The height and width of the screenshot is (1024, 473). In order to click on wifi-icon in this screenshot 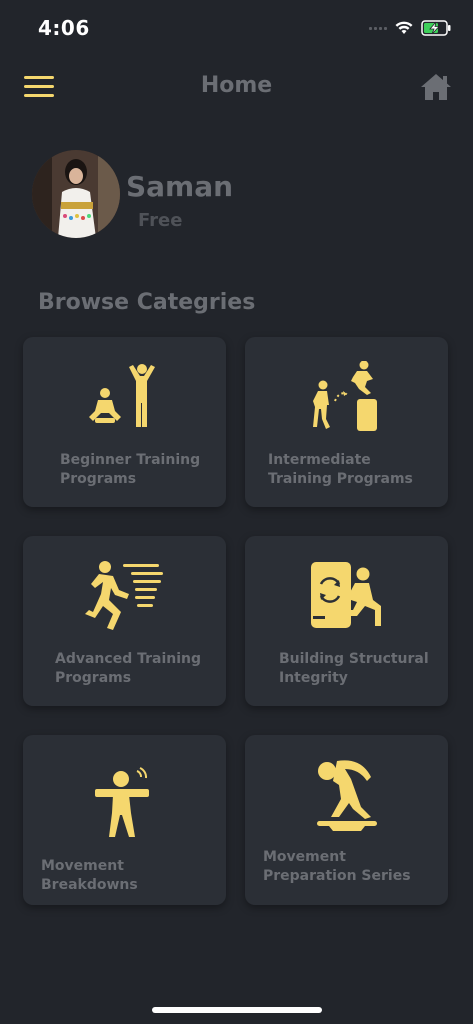, I will do `click(404, 27)`.